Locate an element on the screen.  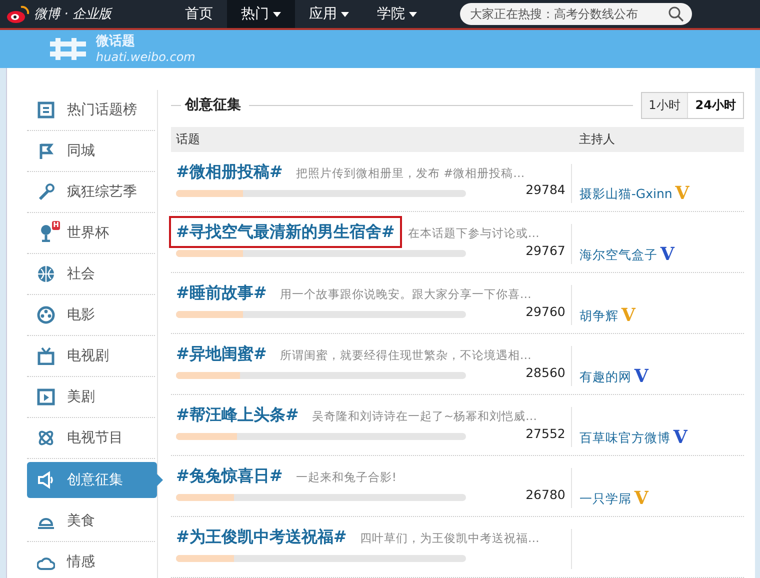
site-logo: 微话题 is located at coordinates (115, 41).